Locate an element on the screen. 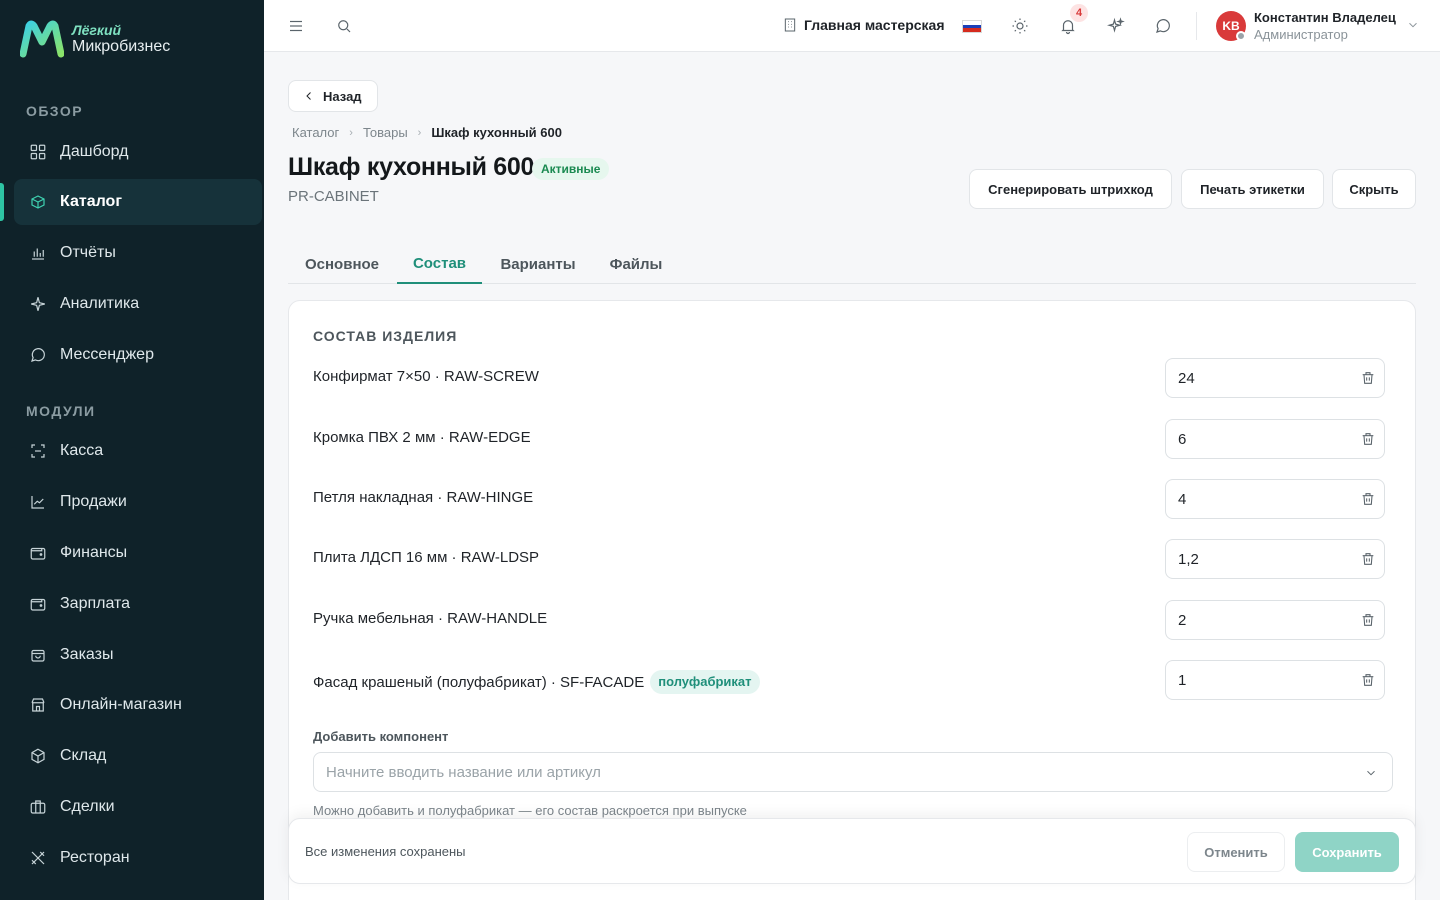 This screenshot has height=900, width=1440. sidebar-item-sales: Продажи is located at coordinates (138, 502).